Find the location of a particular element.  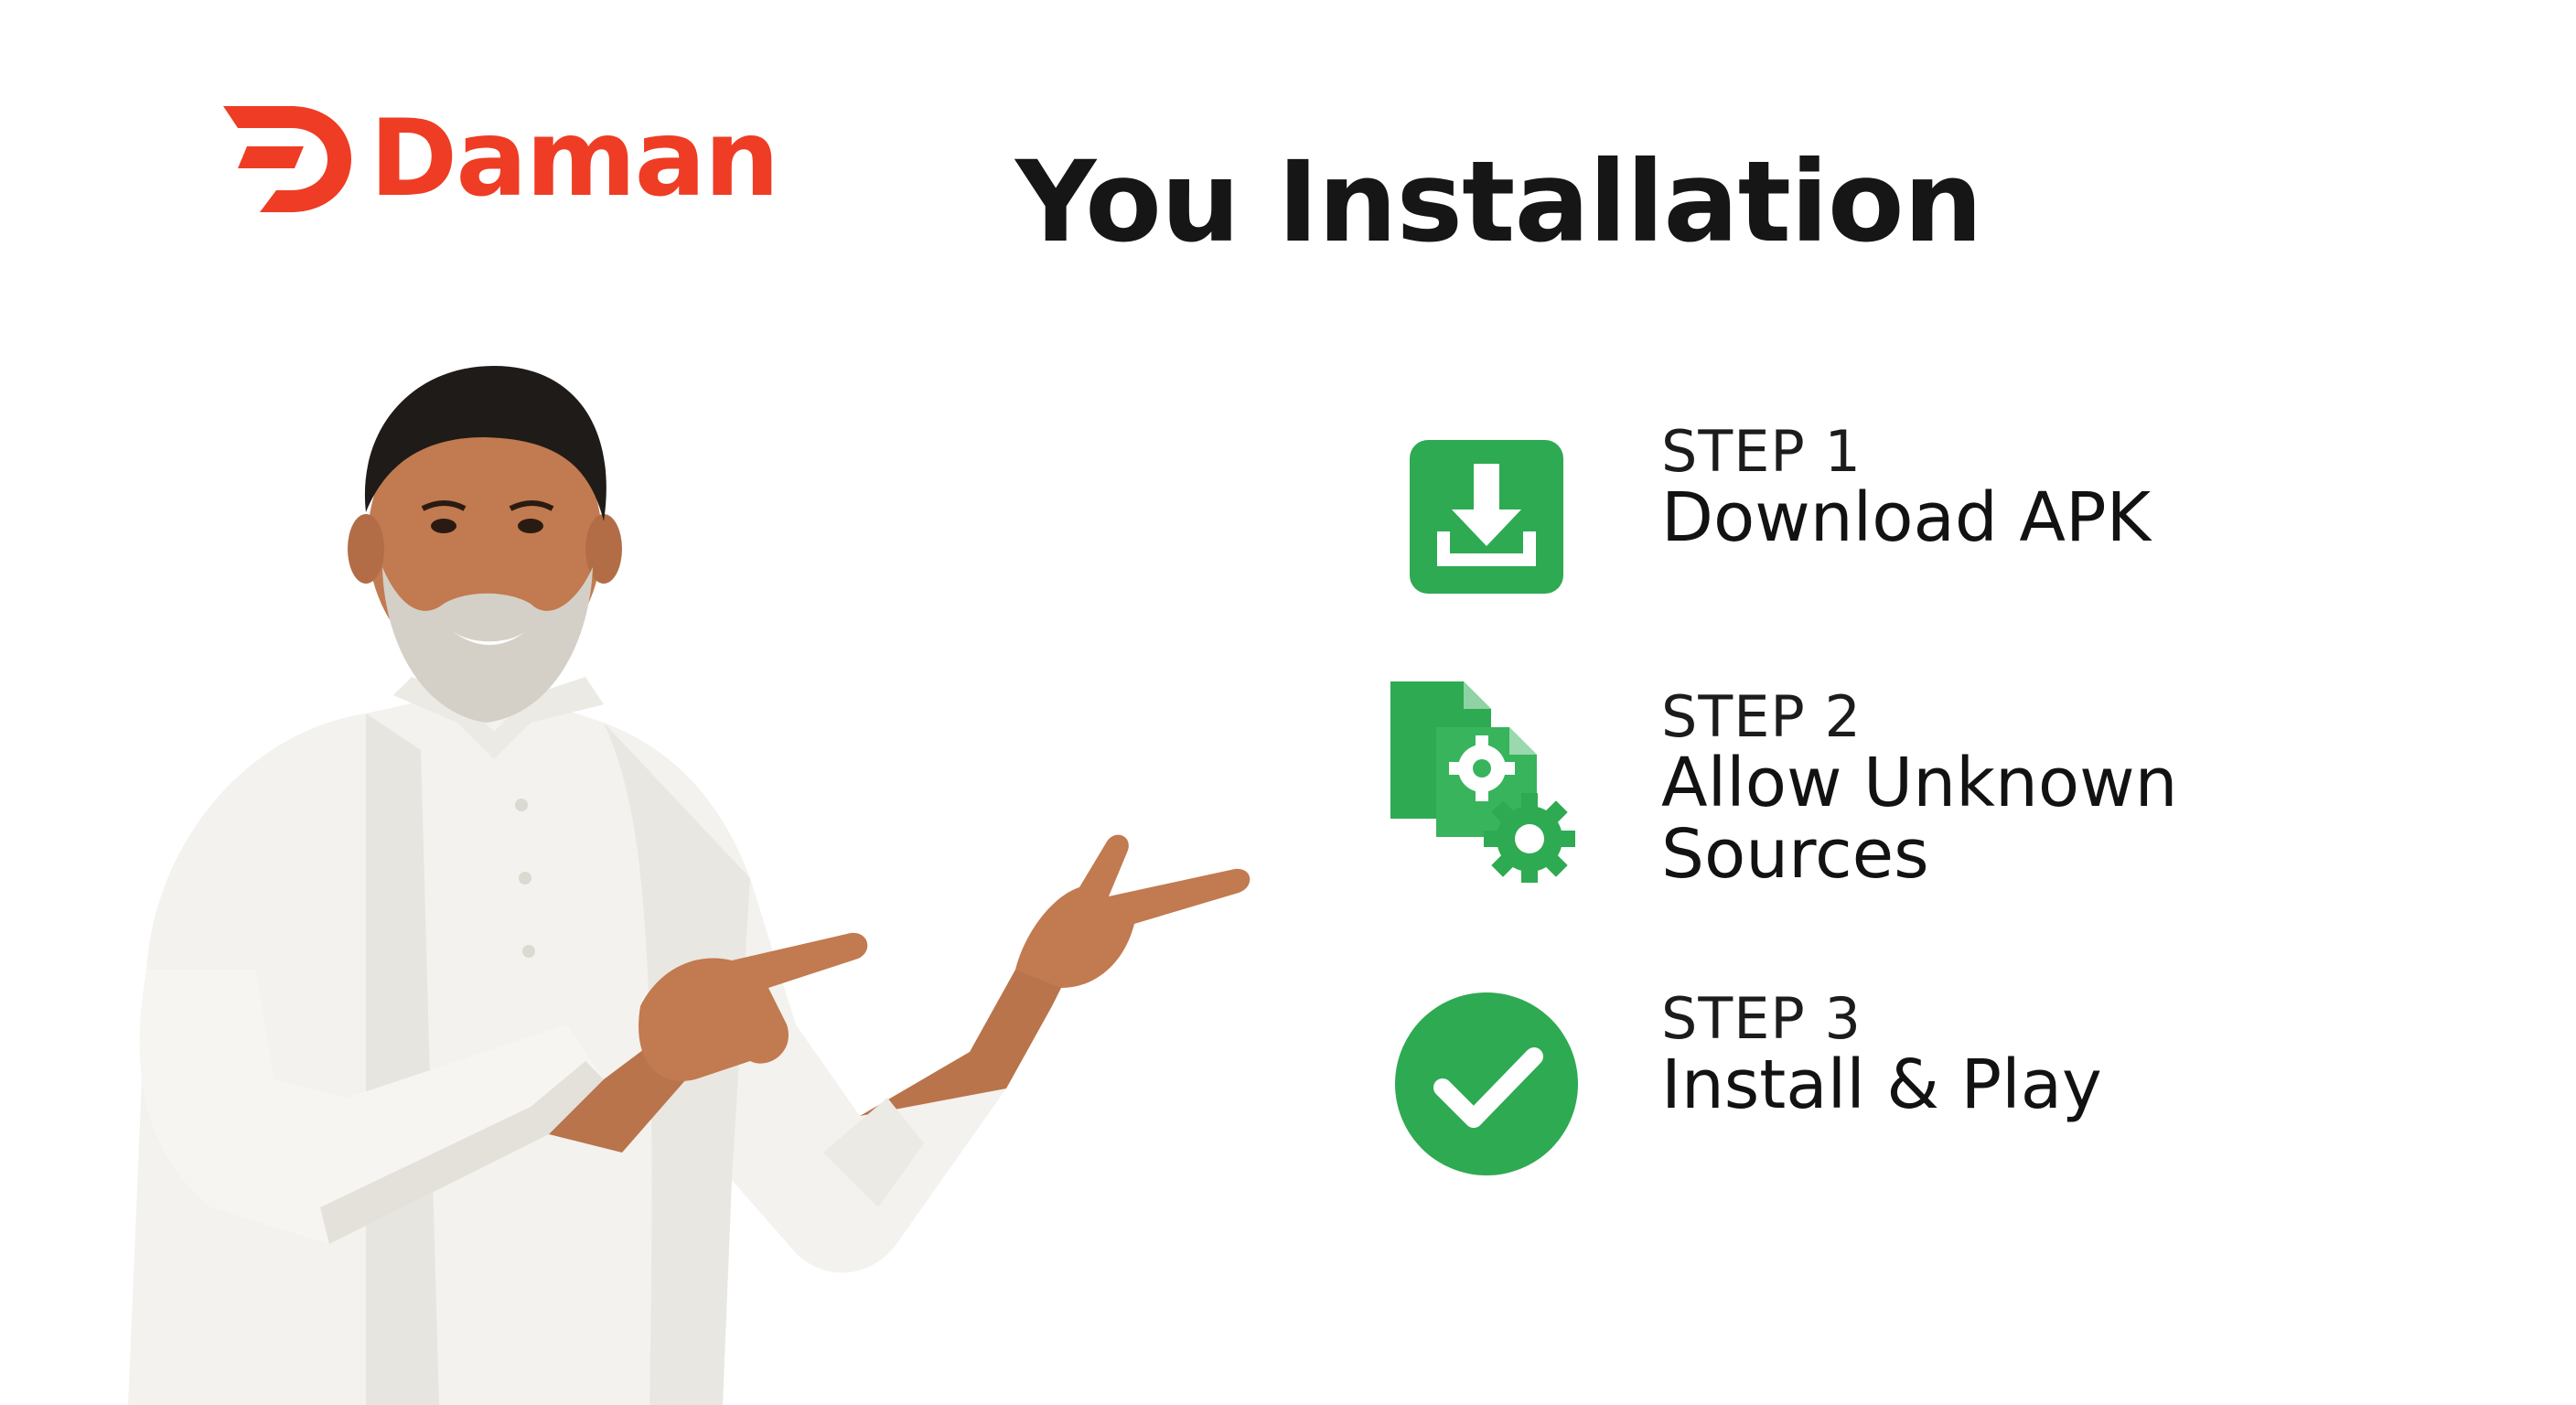

page-title: You Installation is located at coordinates (1499, 202).